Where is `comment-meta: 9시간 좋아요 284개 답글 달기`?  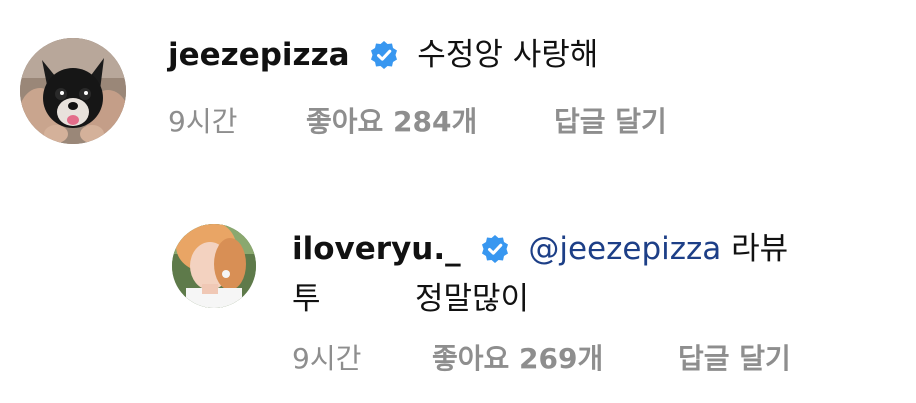 comment-meta: 9시간 좋아요 284개 답글 달기 is located at coordinates (468, 122).